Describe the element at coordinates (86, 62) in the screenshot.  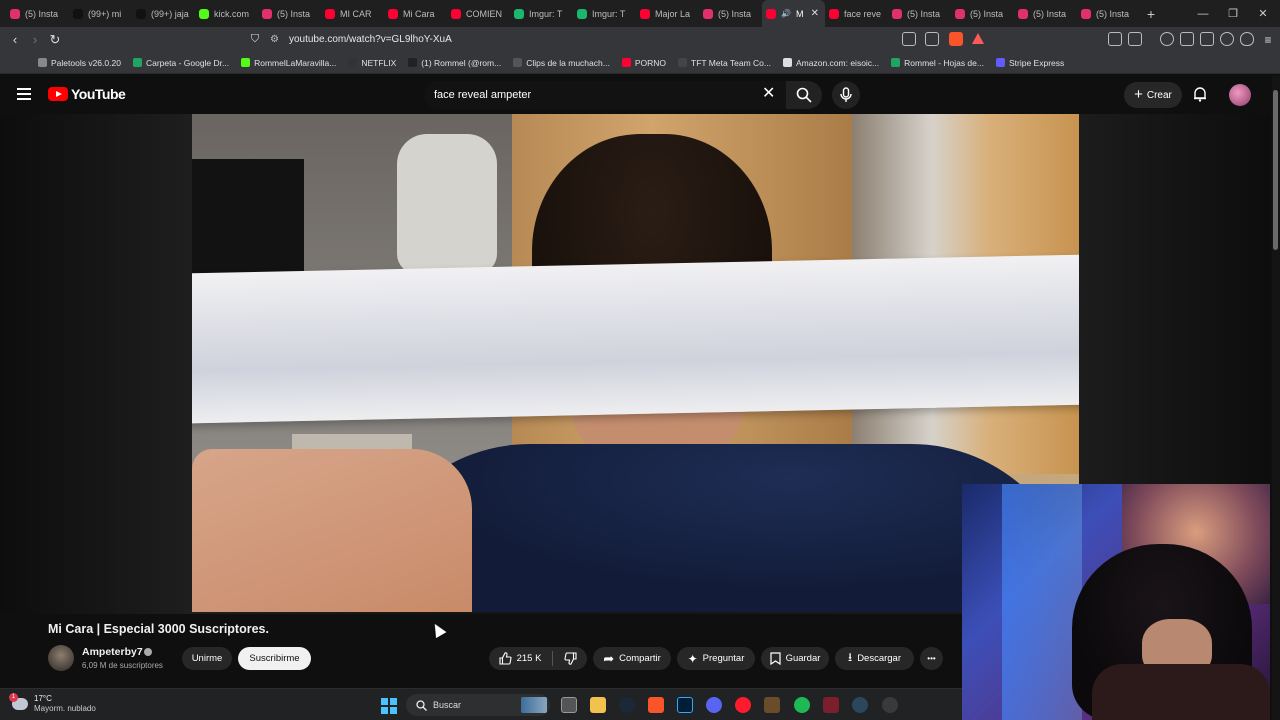
I see `bookmark-label: Paletools v26.0.20` at that location.